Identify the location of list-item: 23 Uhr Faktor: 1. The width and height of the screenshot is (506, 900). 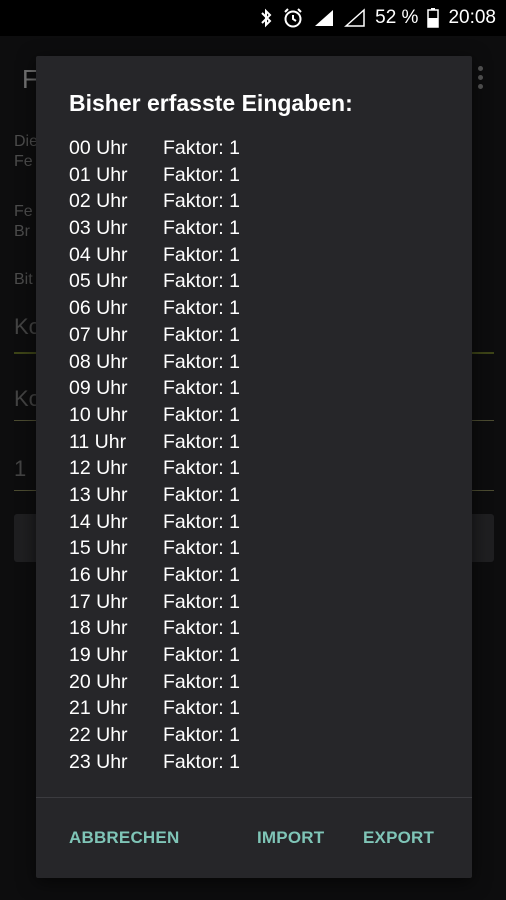
(154, 762).